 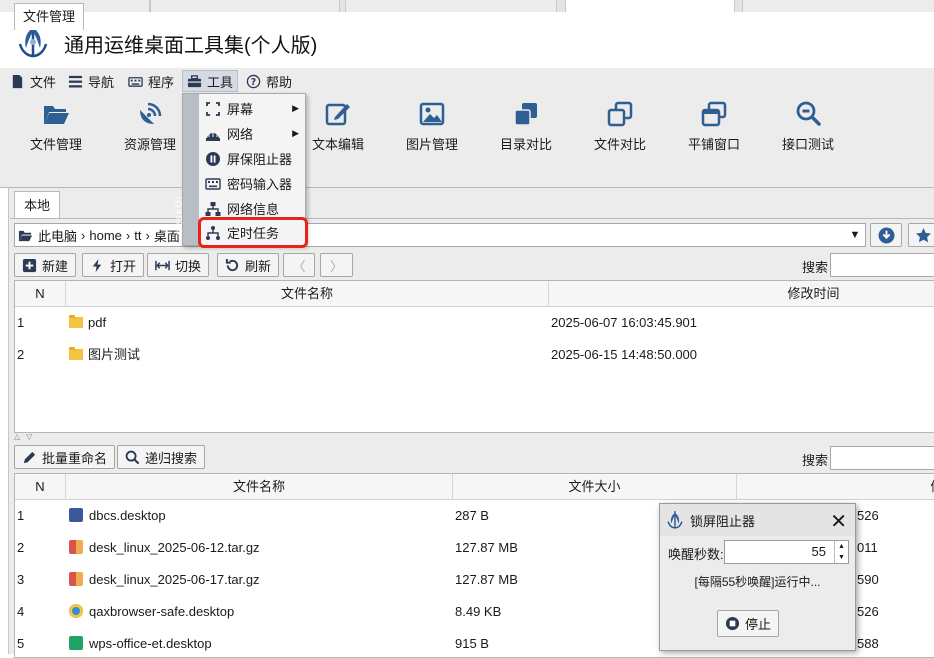 I want to click on menu-file: 文件, so click(x=33, y=81).